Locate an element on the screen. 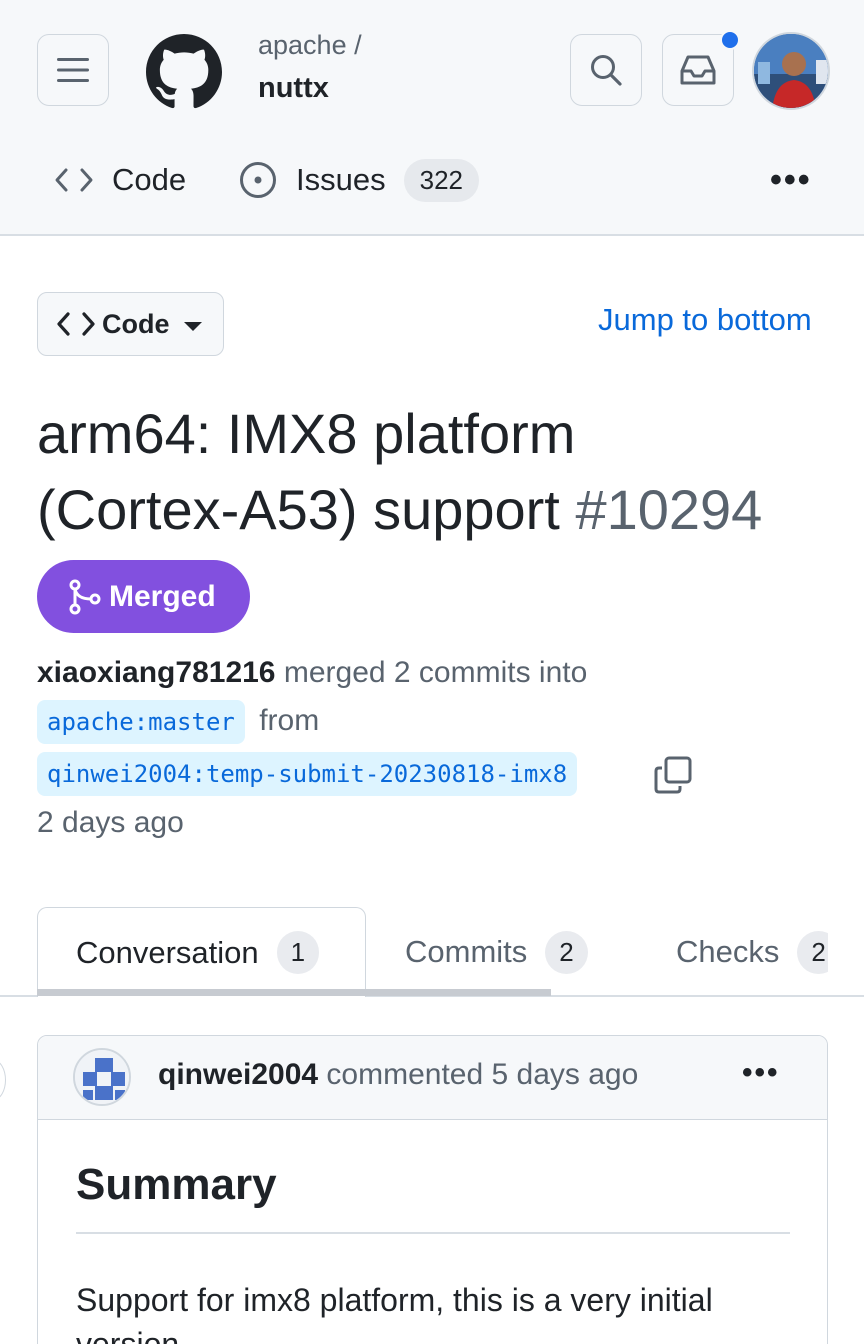  timeline-avatar-edge is located at coordinates (3, 1080).